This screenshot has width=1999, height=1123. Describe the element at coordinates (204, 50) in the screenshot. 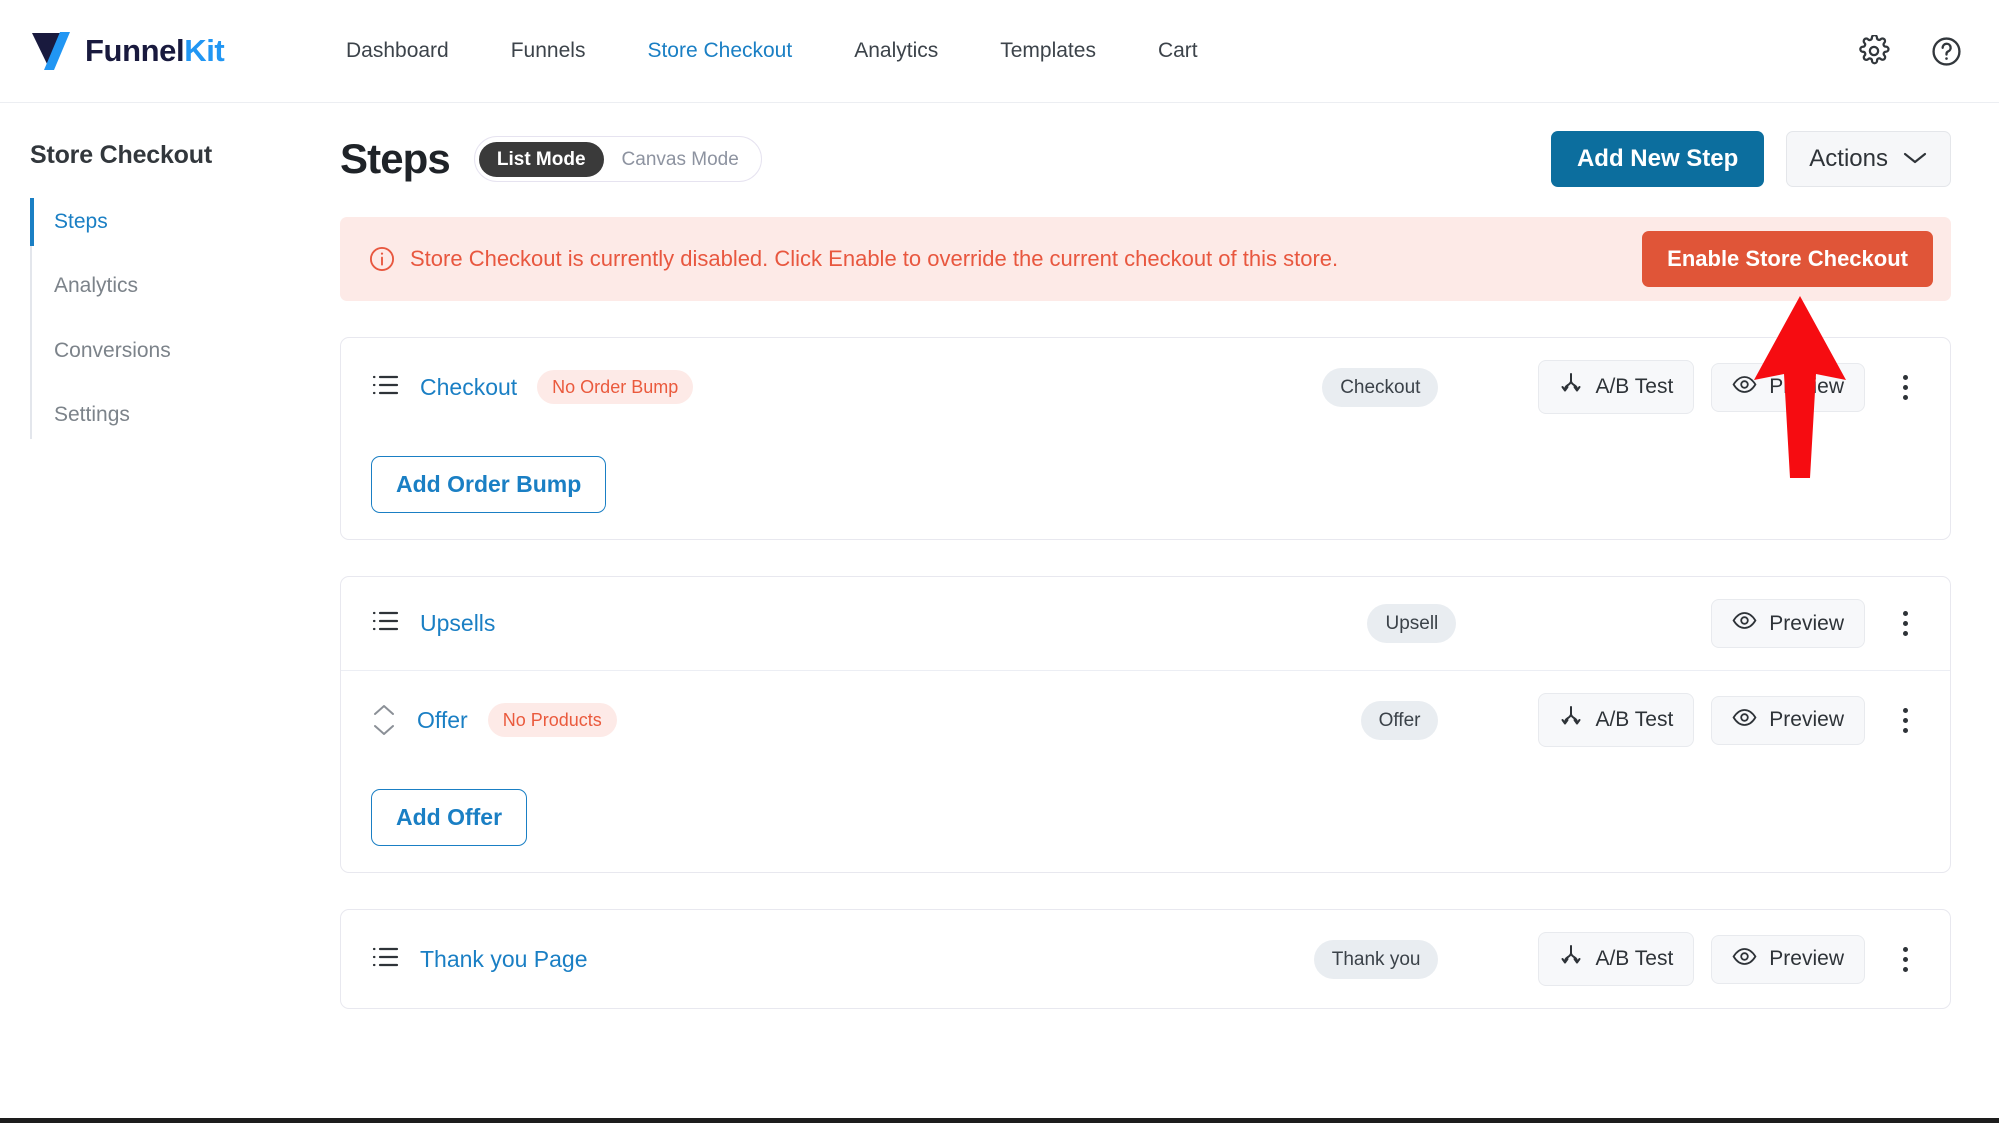

I see `logo-text-accent: Kit` at that location.